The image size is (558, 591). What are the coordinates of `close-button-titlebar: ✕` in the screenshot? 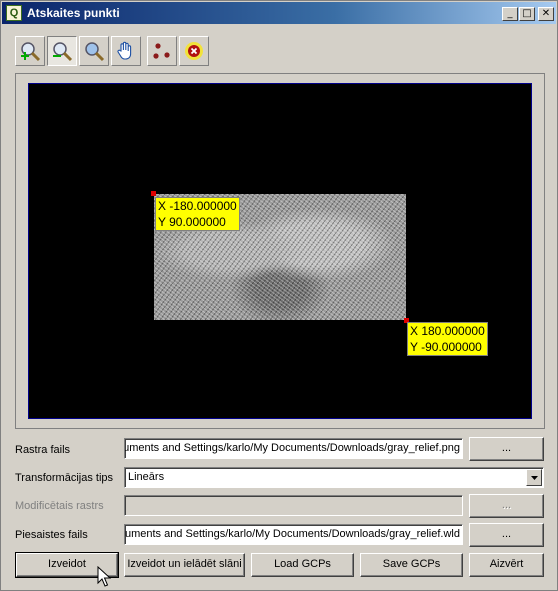 It's located at (546, 14).